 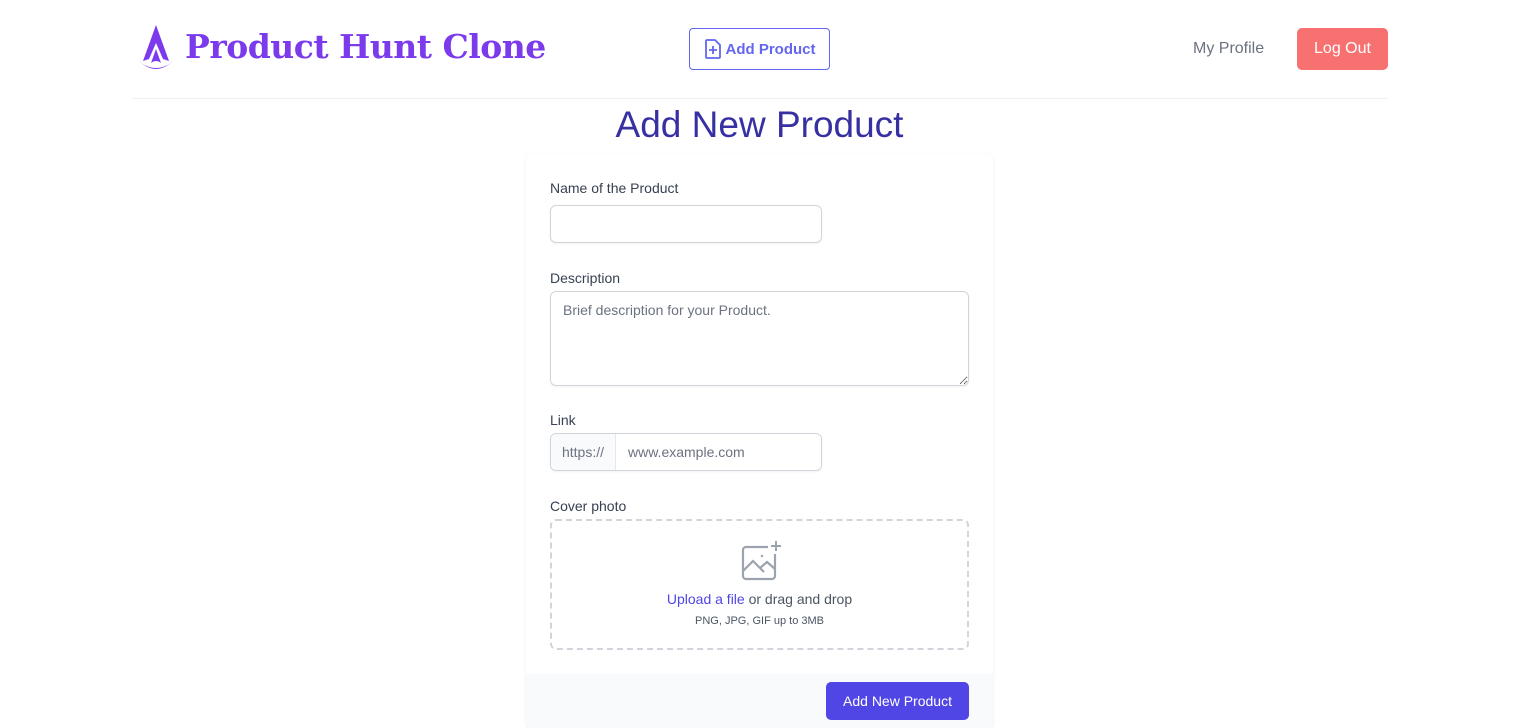 I want to click on name-label: Name of the Product, so click(x=614, y=188).